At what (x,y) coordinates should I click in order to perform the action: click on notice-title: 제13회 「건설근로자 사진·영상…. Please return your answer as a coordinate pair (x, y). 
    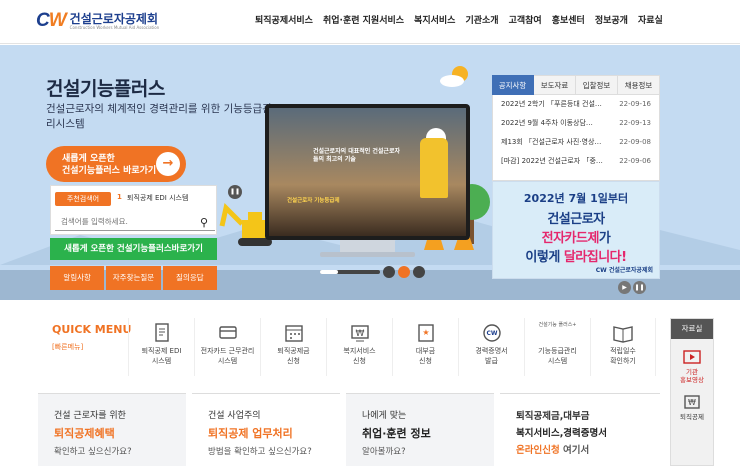
    Looking at the image, I should click on (551, 142).